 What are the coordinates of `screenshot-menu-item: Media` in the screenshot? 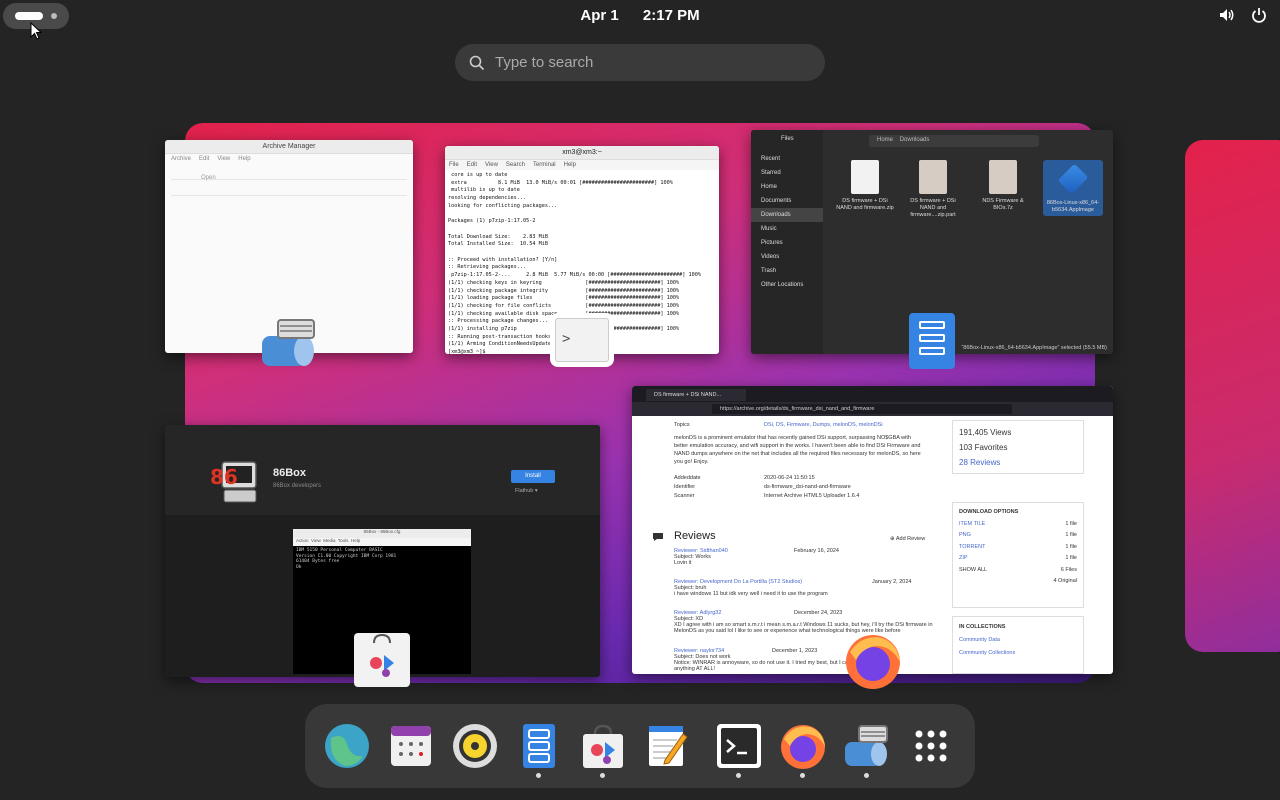 It's located at (329, 540).